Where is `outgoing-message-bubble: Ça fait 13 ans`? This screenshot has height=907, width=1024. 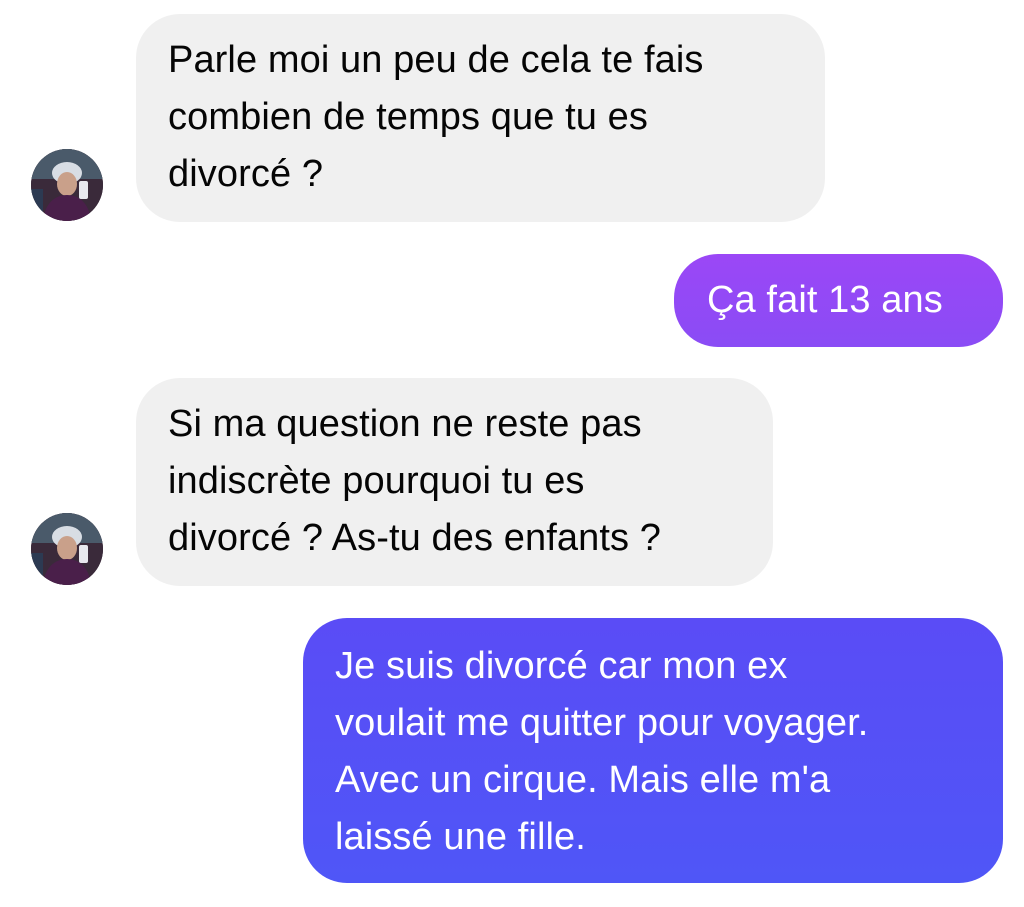 outgoing-message-bubble: Ça fait 13 ans is located at coordinates (838, 300).